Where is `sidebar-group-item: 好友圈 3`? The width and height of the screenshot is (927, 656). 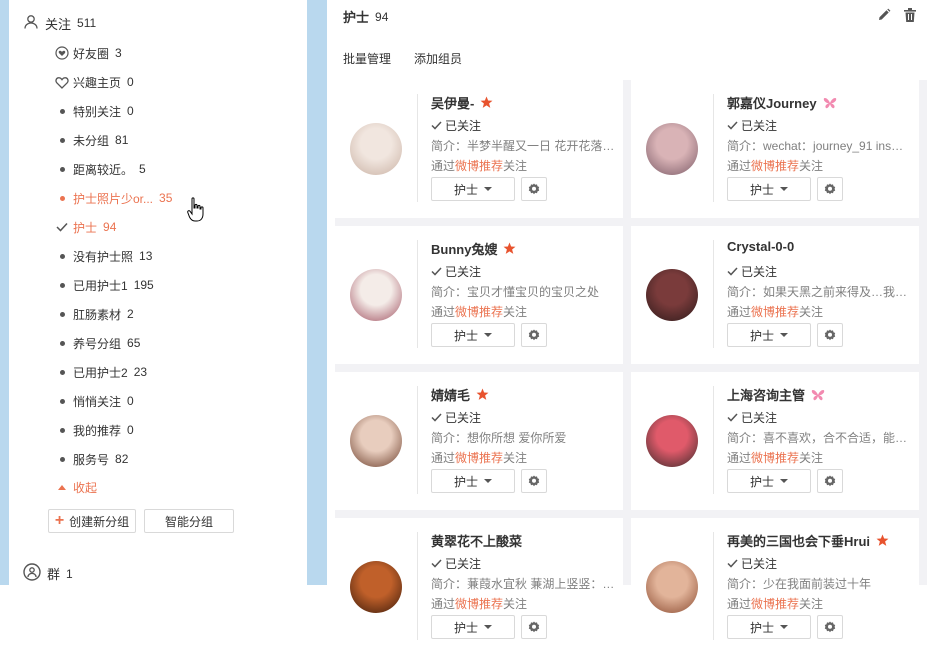 sidebar-group-item: 好友圈 3 is located at coordinates (88, 53).